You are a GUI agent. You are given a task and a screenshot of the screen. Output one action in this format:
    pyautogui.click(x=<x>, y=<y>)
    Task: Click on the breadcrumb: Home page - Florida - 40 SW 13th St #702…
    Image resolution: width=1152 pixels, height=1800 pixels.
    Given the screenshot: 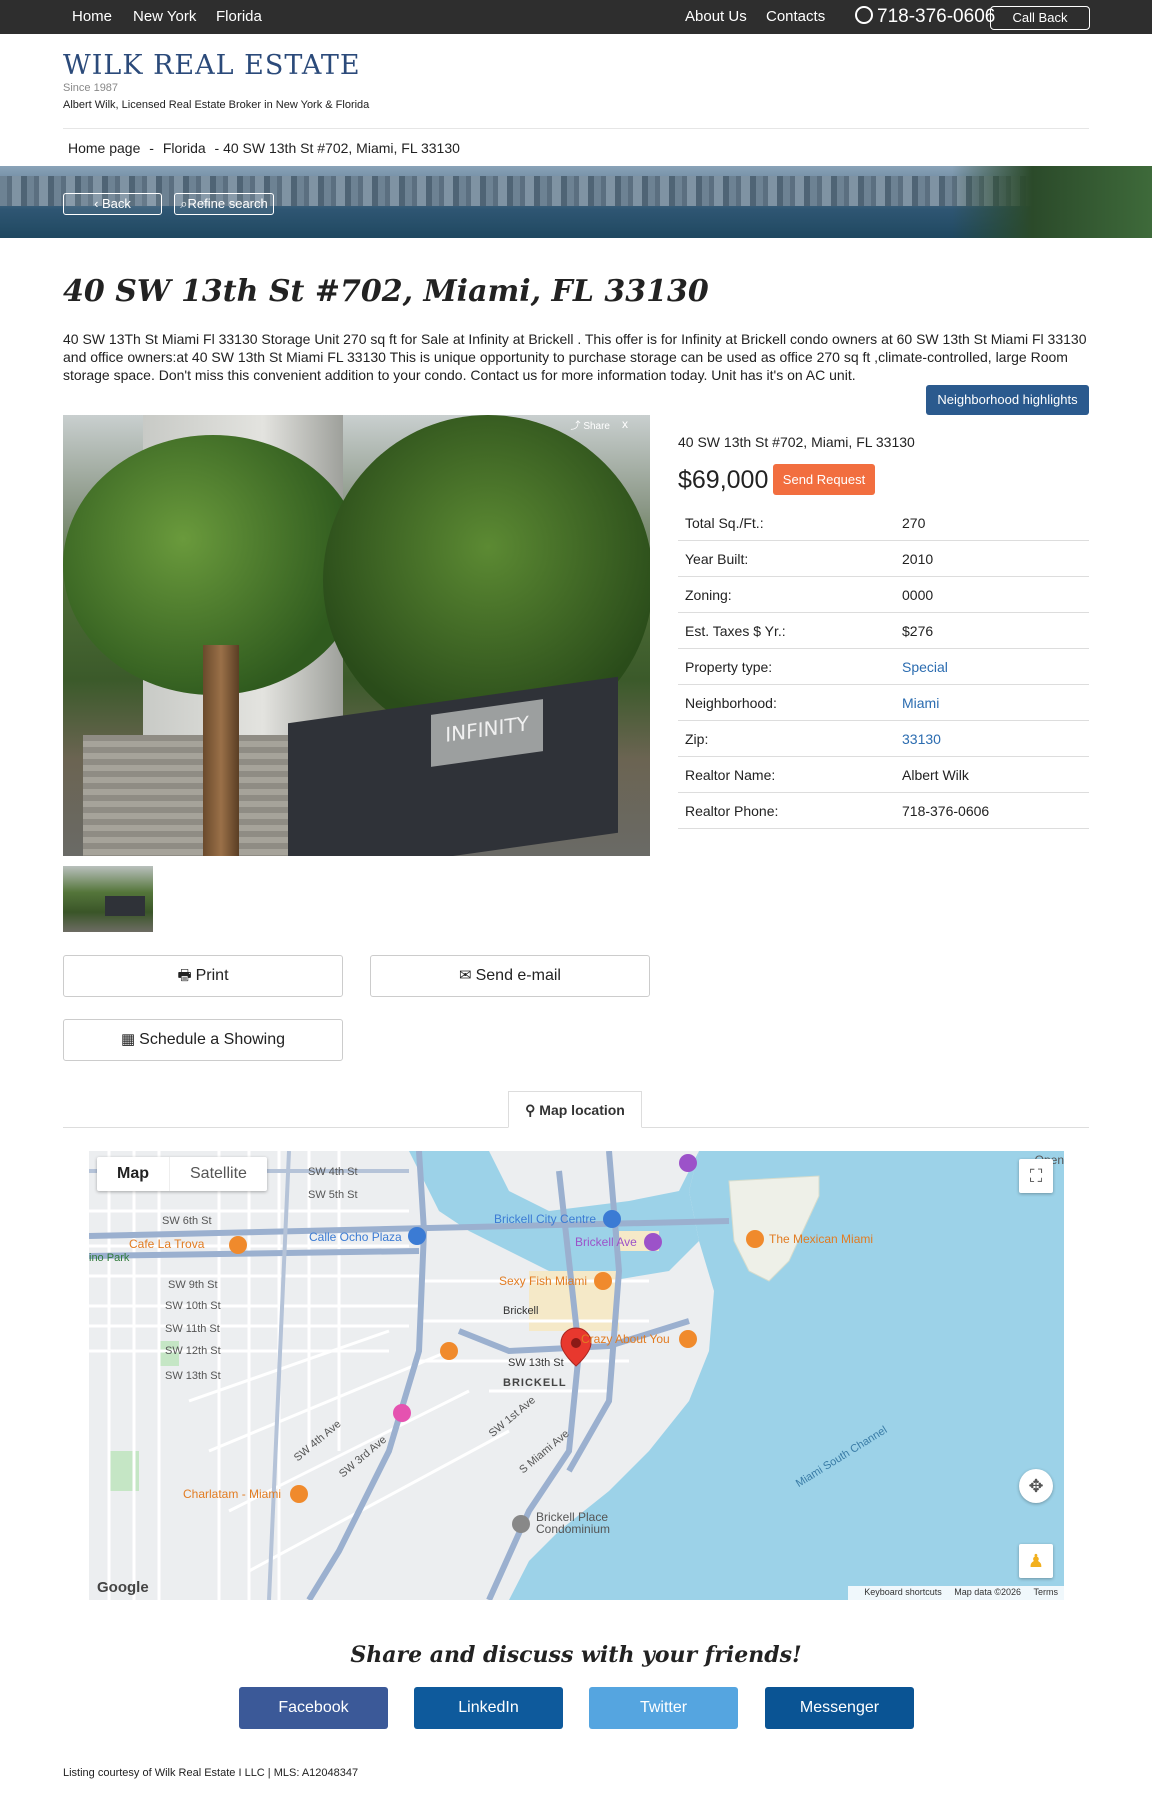 What is the action you would take?
    pyautogui.click(x=266, y=148)
    